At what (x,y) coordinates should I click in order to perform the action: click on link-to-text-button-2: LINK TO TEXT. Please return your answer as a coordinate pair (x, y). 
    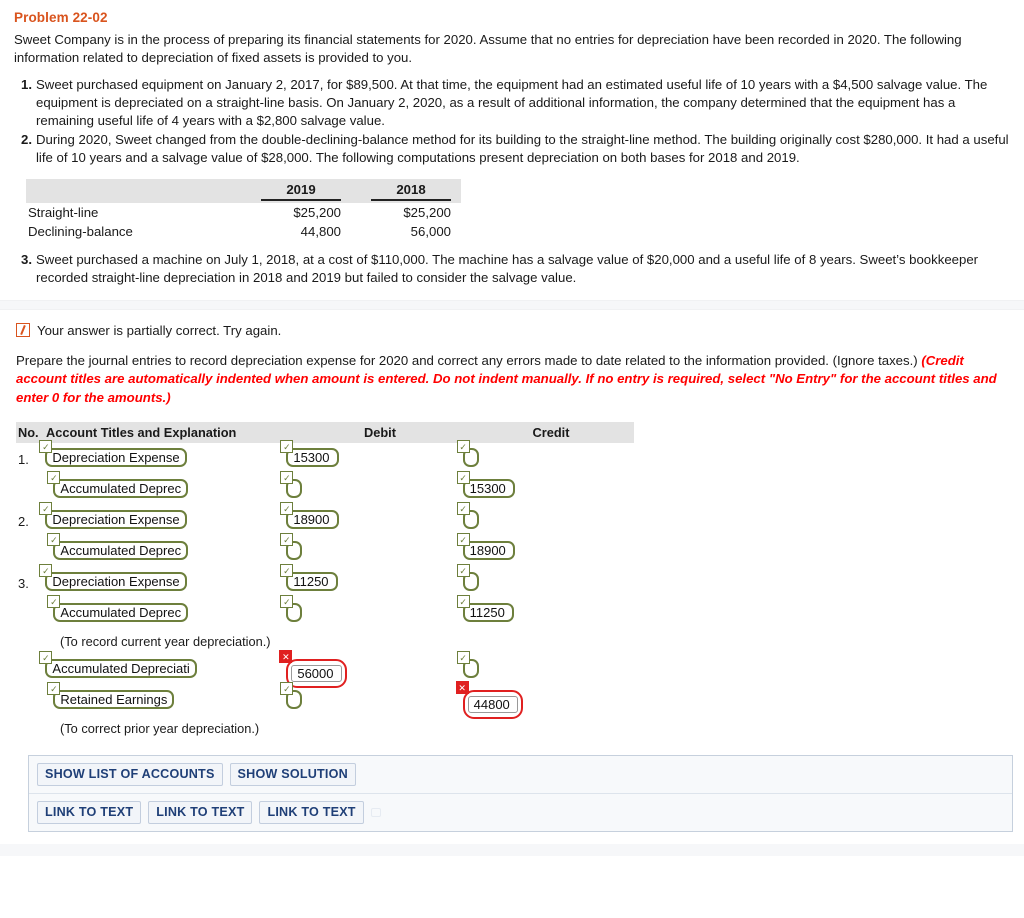
    Looking at the image, I should click on (200, 812).